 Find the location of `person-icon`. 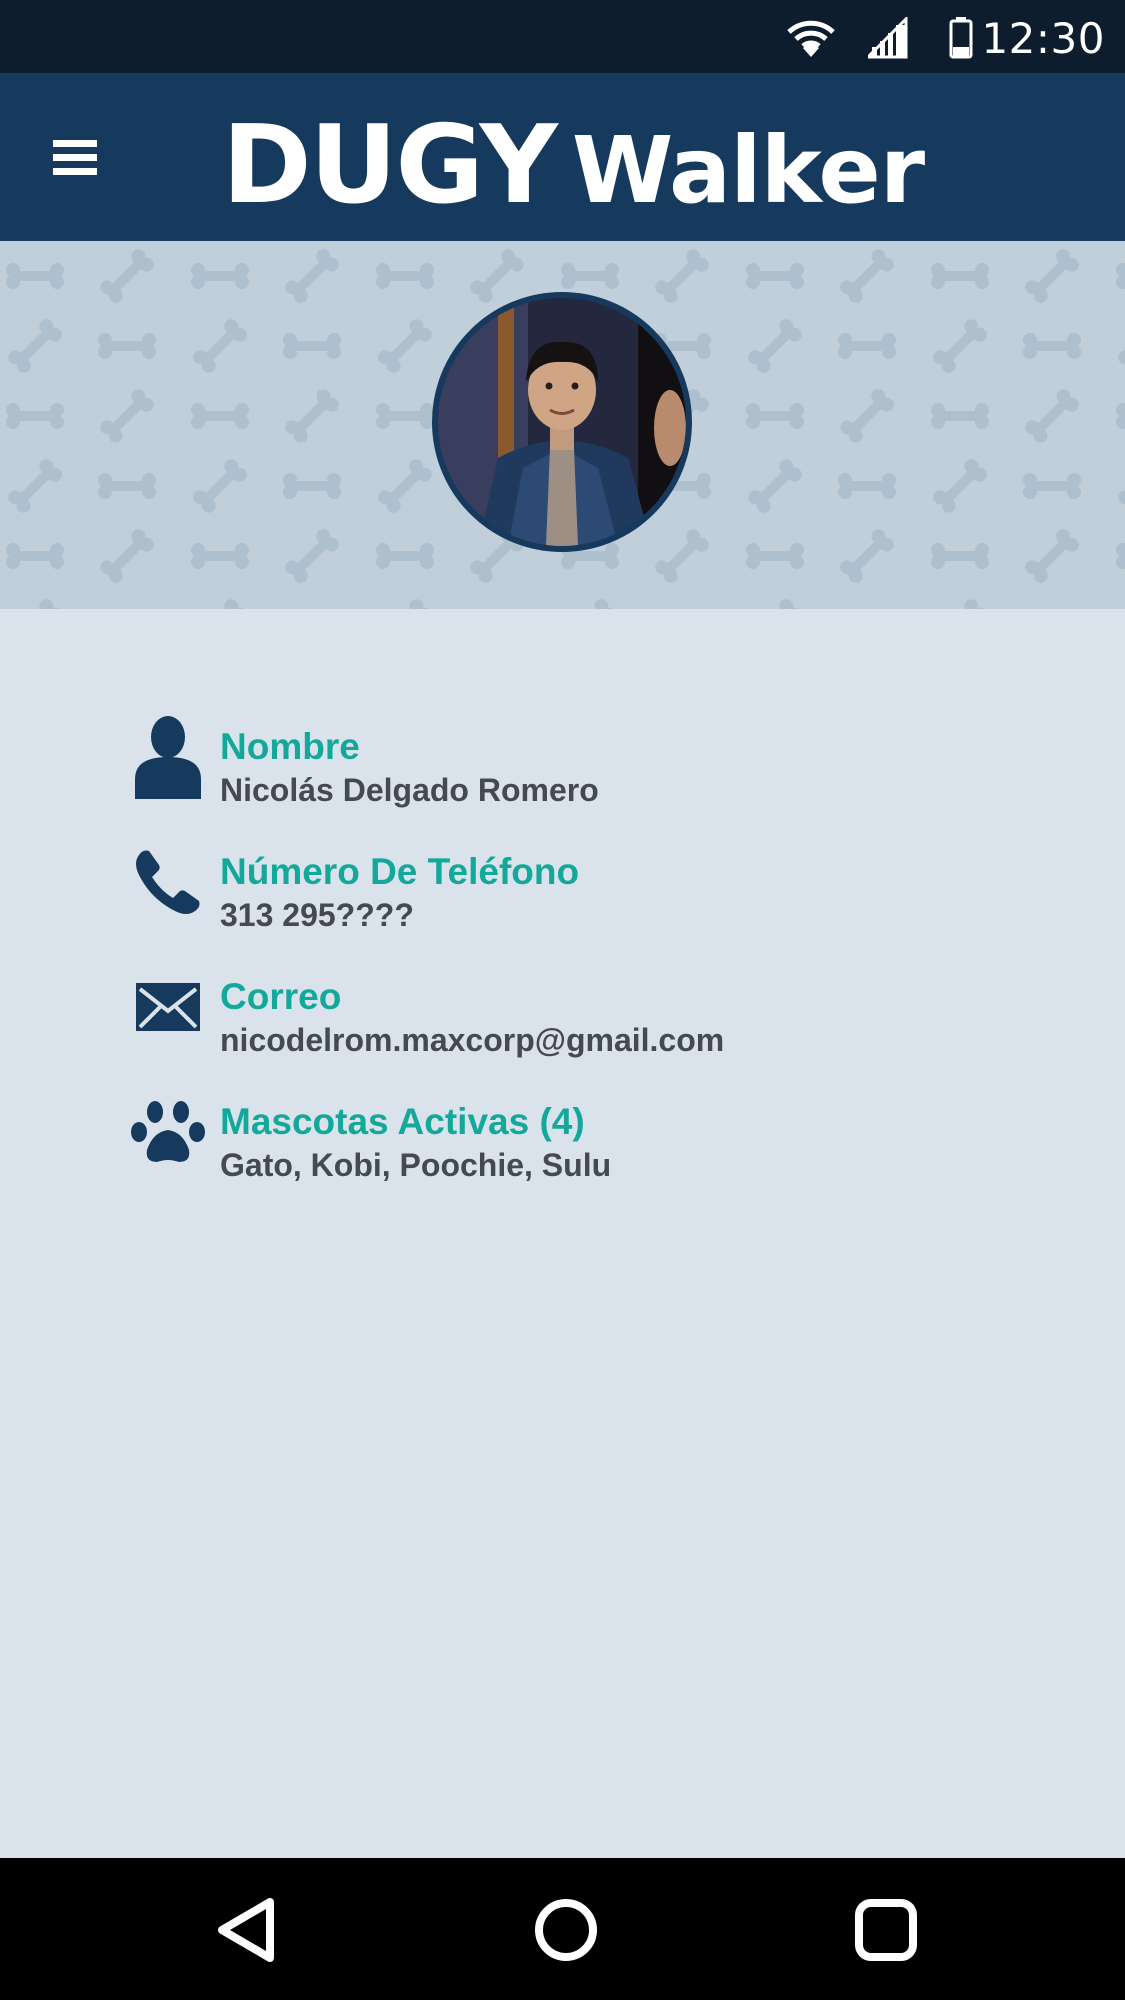

person-icon is located at coordinates (168, 757).